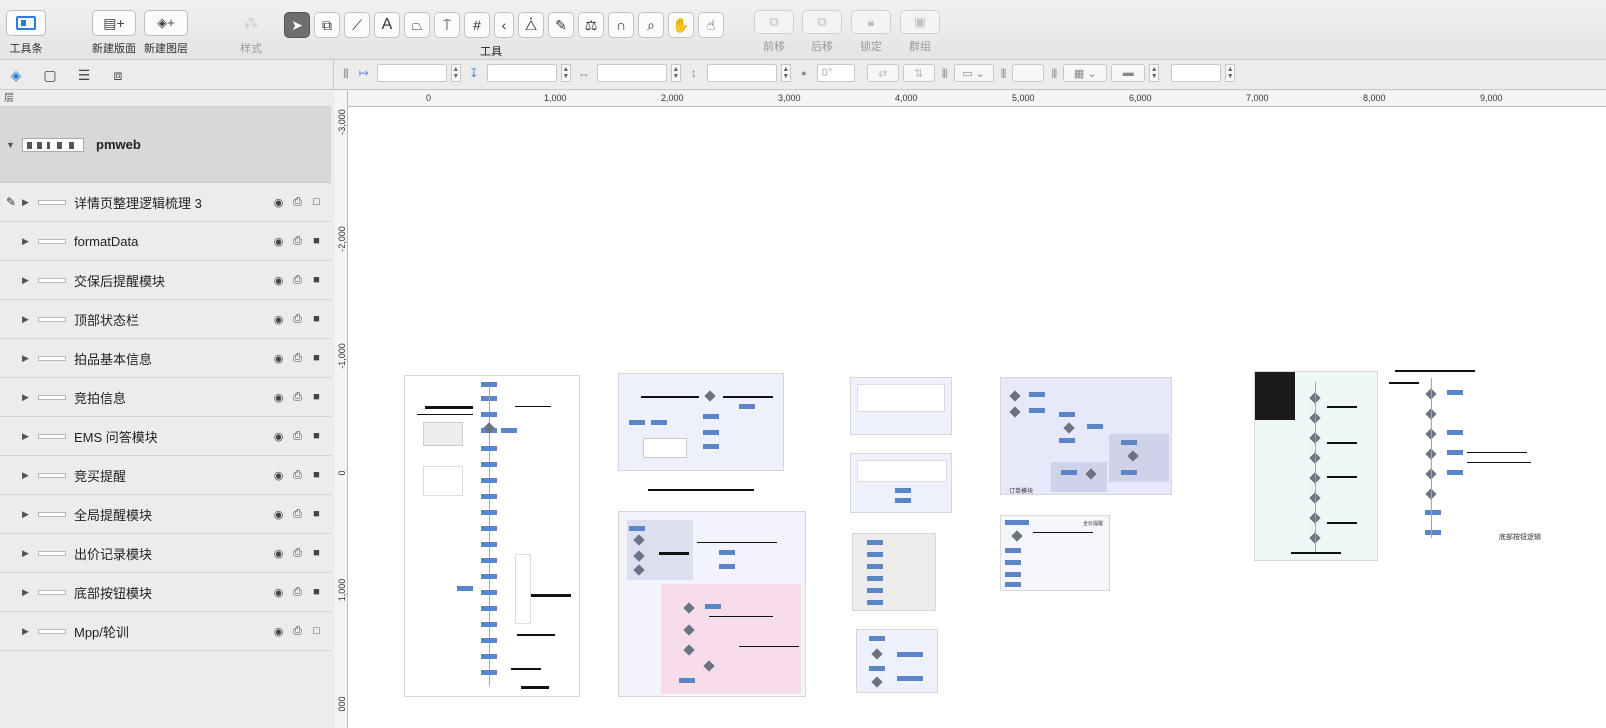 This screenshot has width=1606, height=728. Describe the element at coordinates (166, 23) in the screenshot. I see `new-layer-button: ◈+` at that location.